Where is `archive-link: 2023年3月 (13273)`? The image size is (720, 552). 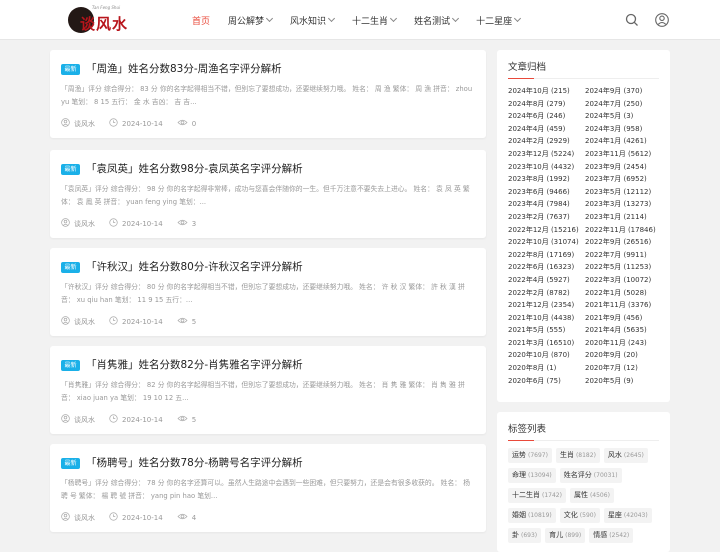
archive-link: 2023年3月 (13273) is located at coordinates (624, 205).